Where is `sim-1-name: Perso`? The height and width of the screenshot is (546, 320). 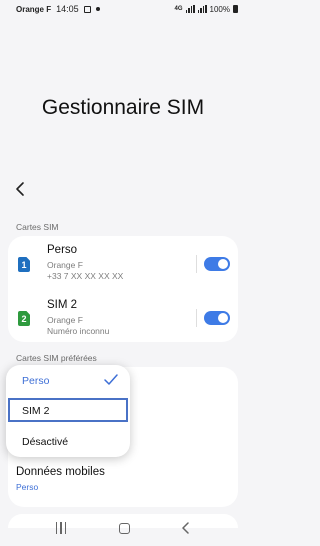
sim-1-name: Perso is located at coordinates (62, 250).